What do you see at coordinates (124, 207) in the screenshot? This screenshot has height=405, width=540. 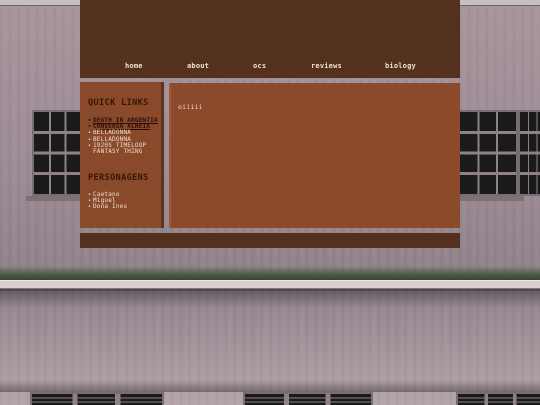 I see `personagem-item: Dona Ines` at bounding box center [124, 207].